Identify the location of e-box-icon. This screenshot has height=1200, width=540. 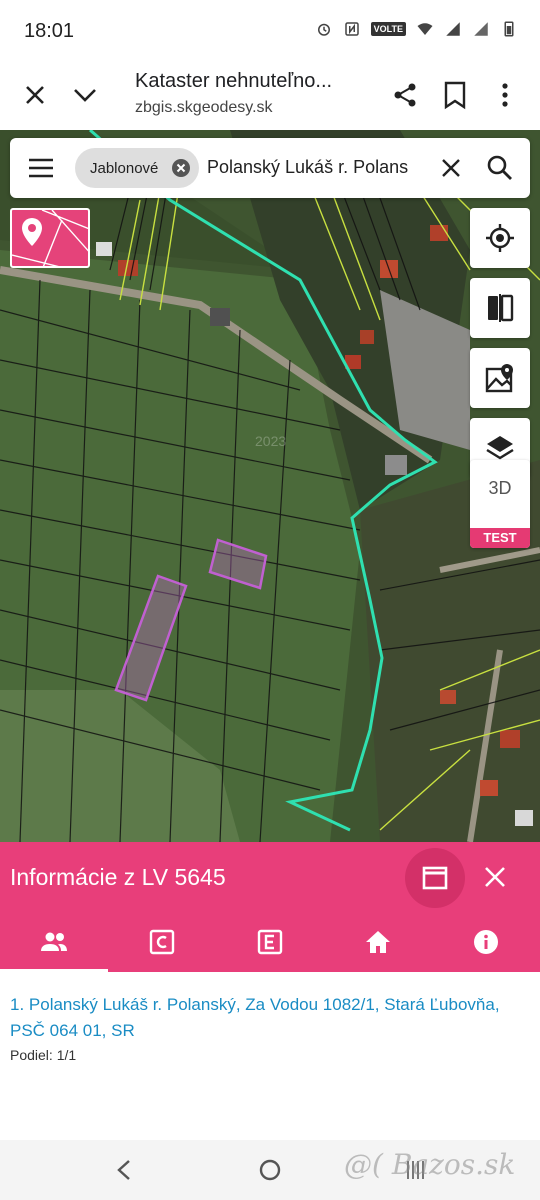
(270, 942).